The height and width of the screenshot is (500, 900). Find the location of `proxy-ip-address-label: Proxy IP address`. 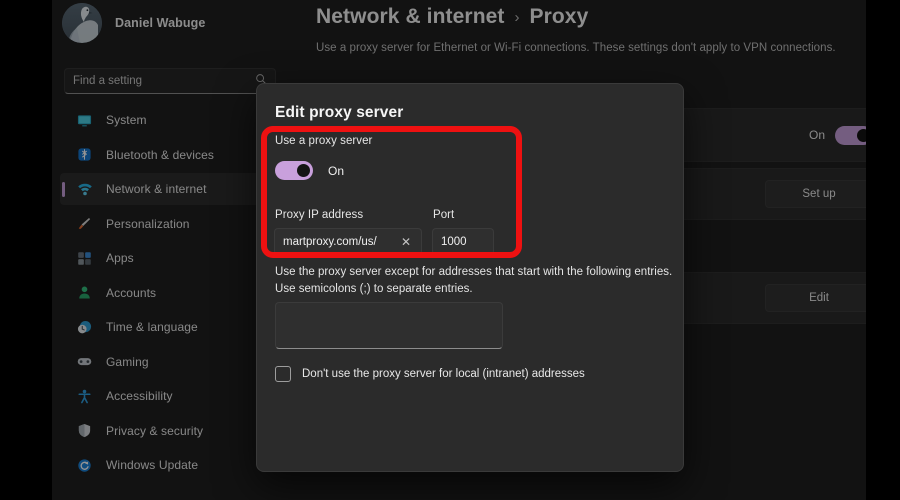

proxy-ip-address-label: Proxy IP address is located at coordinates (319, 215).